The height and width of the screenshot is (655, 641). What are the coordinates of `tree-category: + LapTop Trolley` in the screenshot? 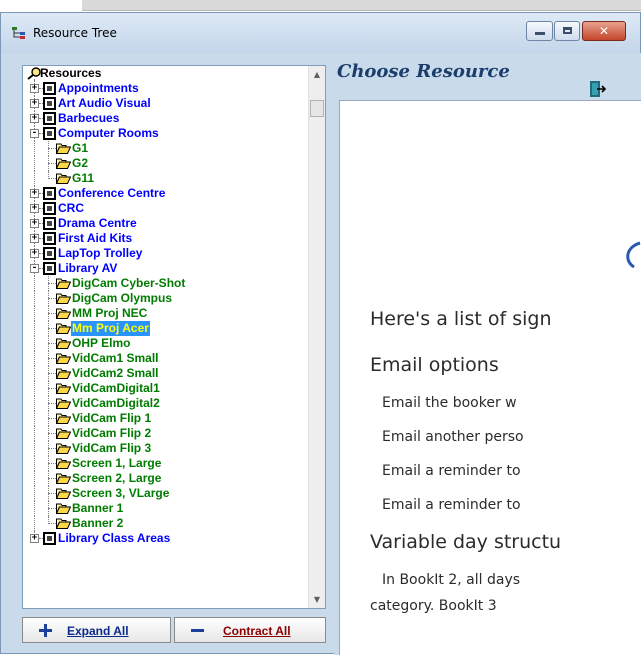 It's located at (166, 253).